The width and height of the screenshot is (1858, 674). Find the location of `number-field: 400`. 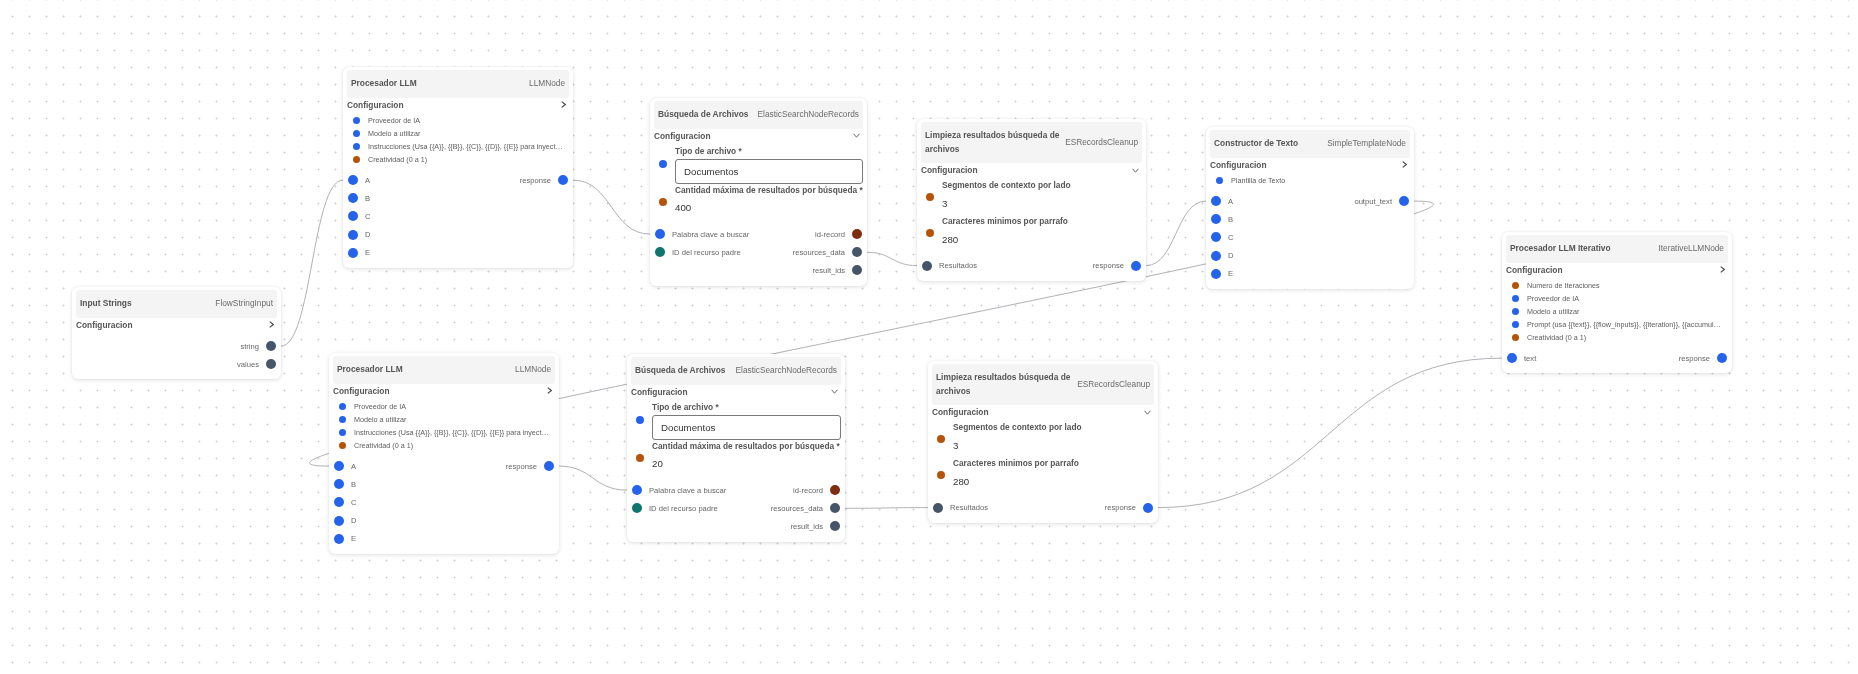

number-field: 400 is located at coordinates (683, 207).